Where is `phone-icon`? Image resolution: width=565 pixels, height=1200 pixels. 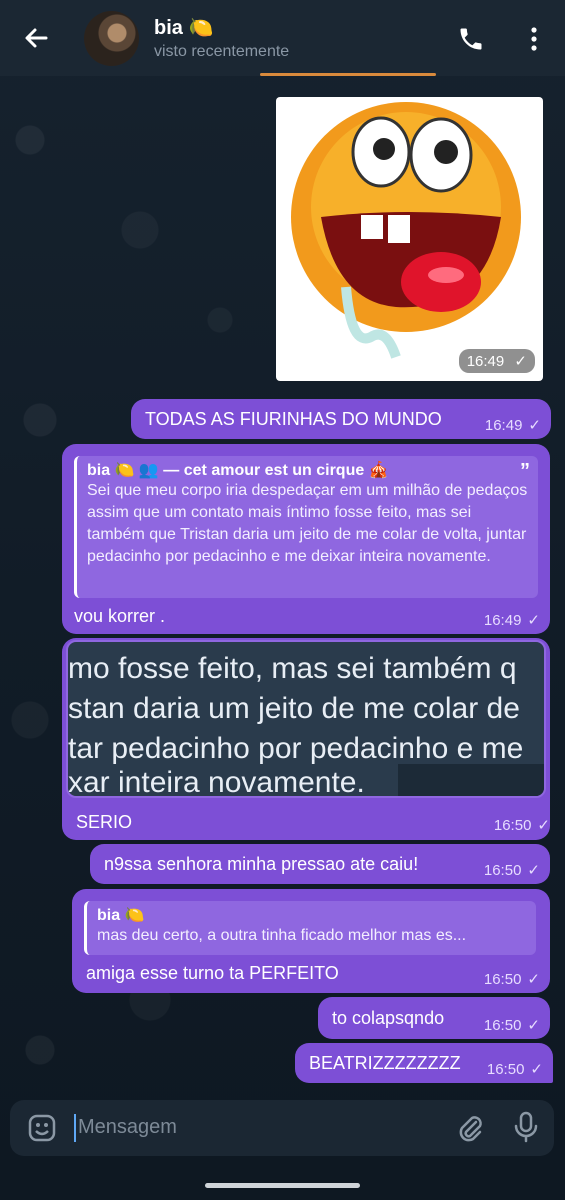 phone-icon is located at coordinates (471, 39).